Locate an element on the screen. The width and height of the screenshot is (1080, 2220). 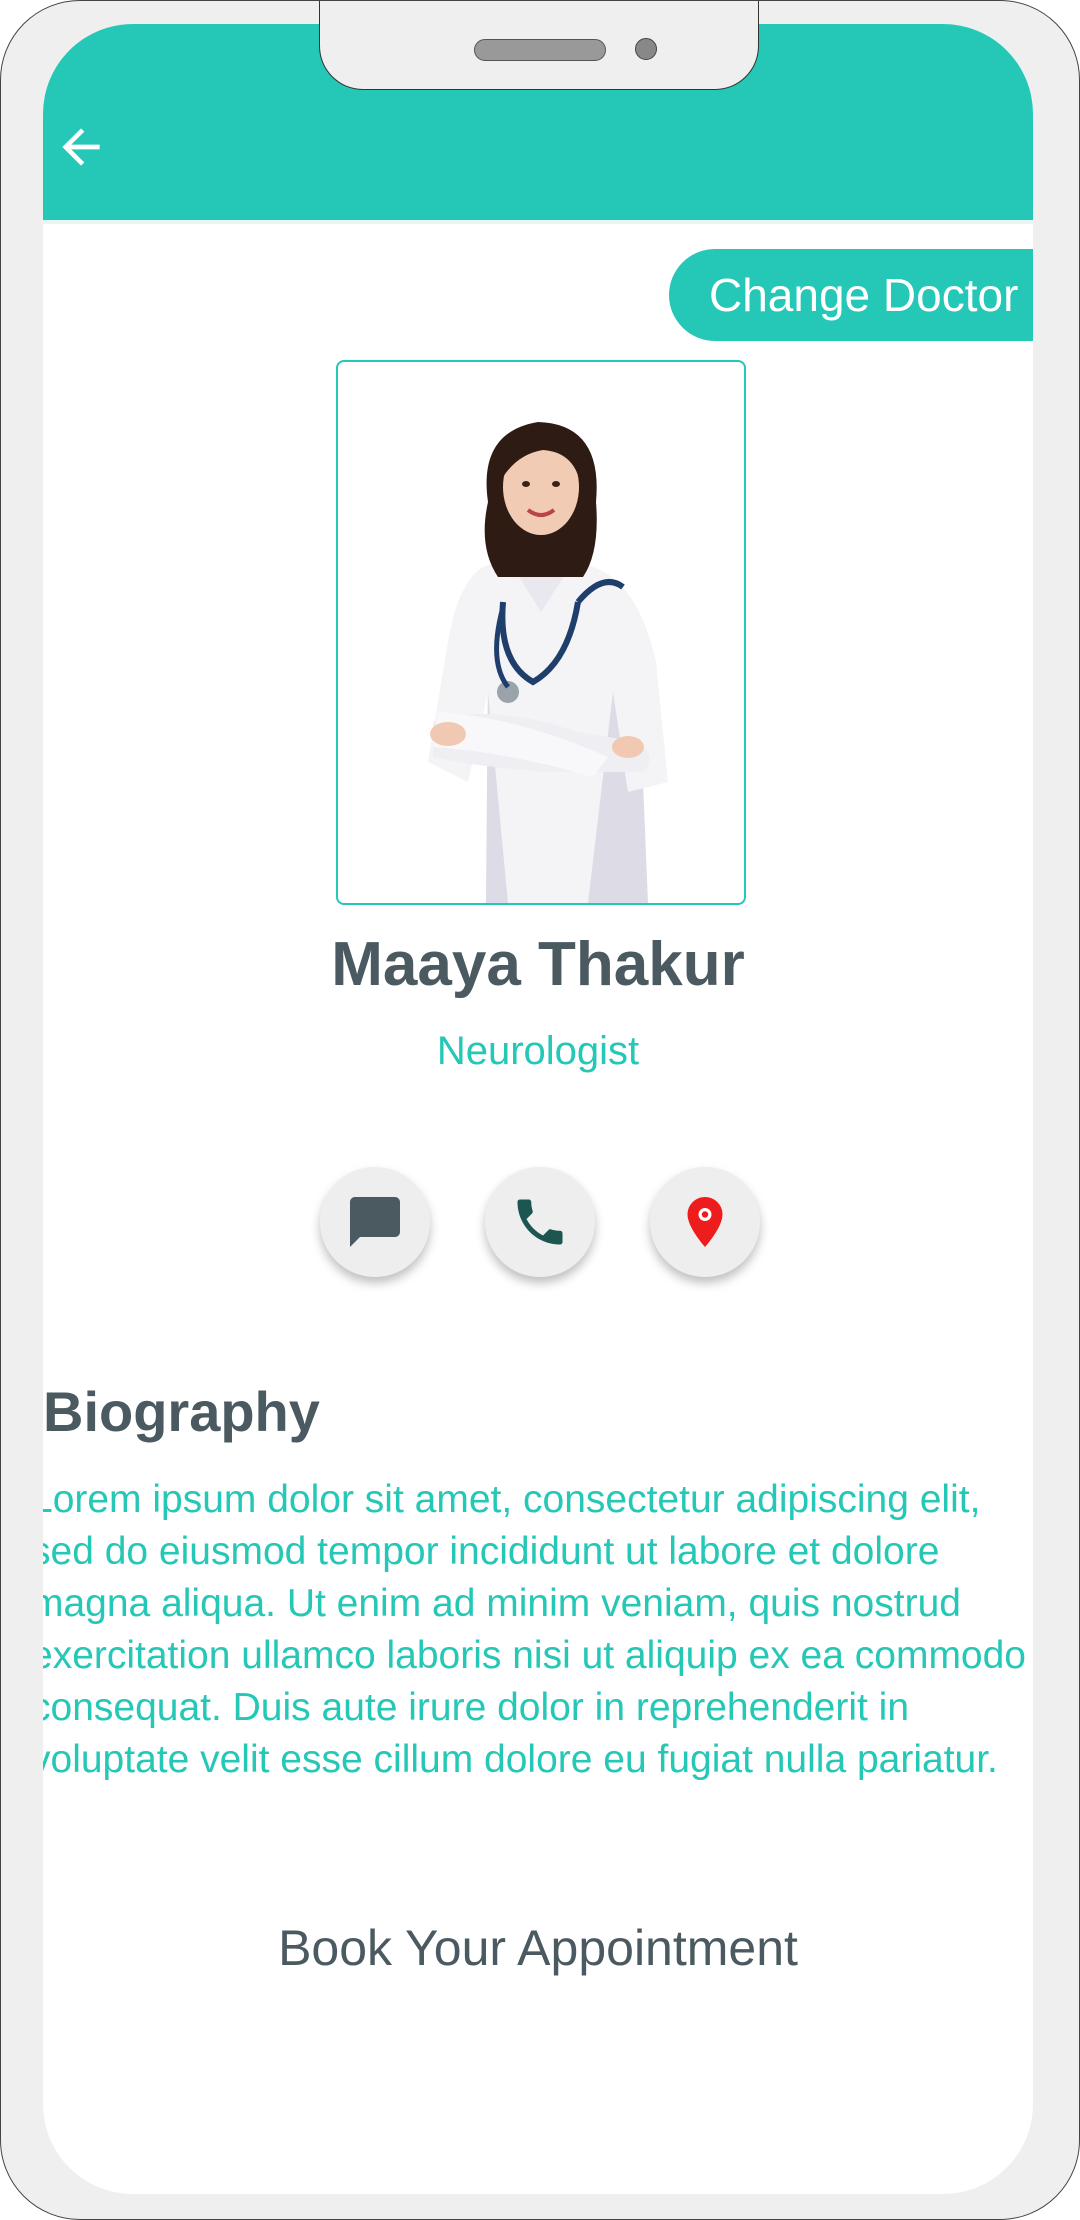
speaker-grille is located at coordinates (540, 50).